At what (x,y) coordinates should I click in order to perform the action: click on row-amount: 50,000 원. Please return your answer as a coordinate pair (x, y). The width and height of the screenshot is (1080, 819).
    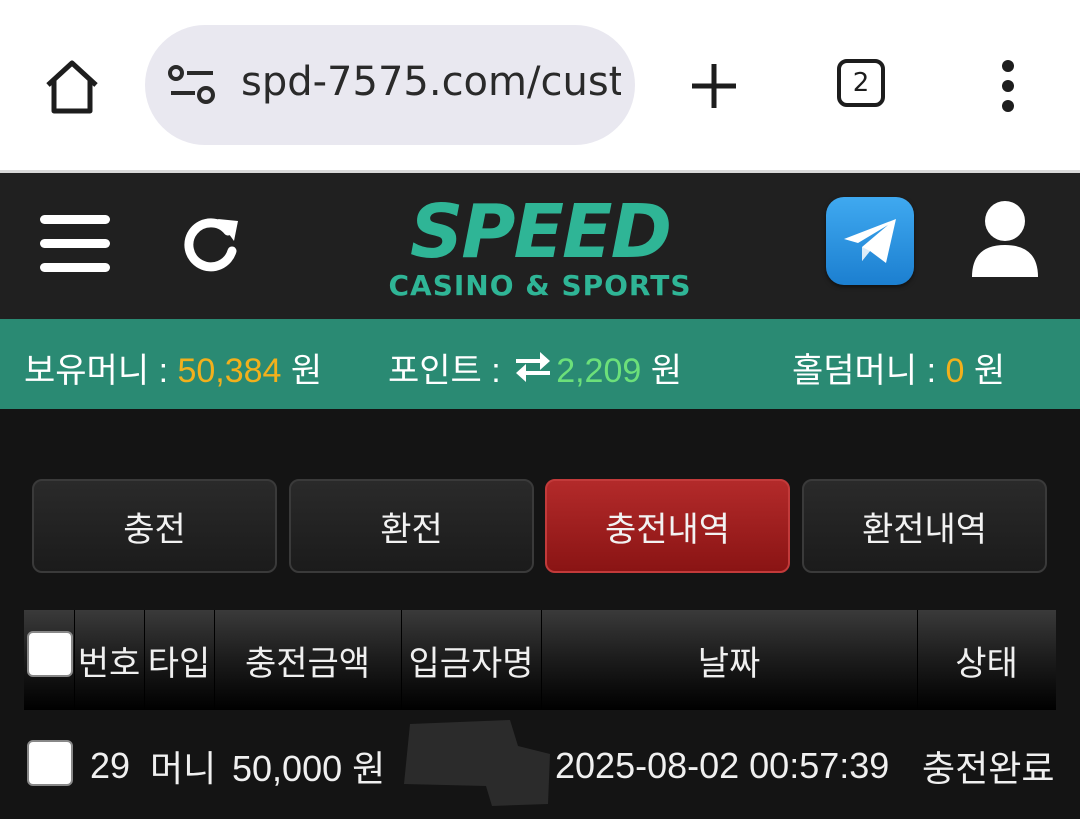
    Looking at the image, I should click on (309, 768).